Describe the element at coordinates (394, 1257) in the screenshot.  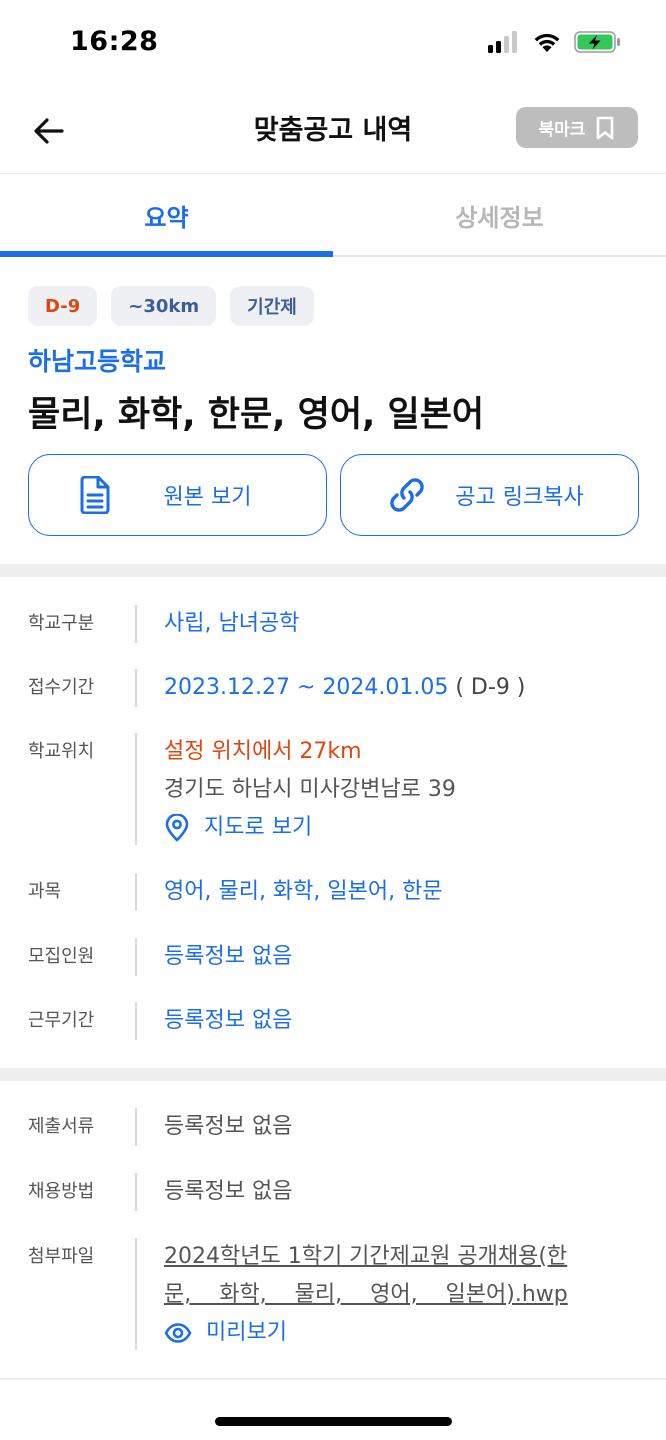
I see `attachment-file-link-line1: 2024학년도 1학기 기간제교원 공개채용(한` at that location.